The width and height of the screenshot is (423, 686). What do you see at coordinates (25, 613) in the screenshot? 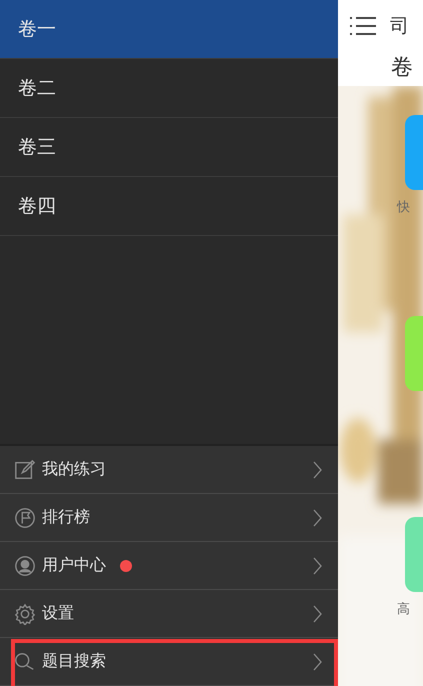
I see `settings-icon` at bounding box center [25, 613].